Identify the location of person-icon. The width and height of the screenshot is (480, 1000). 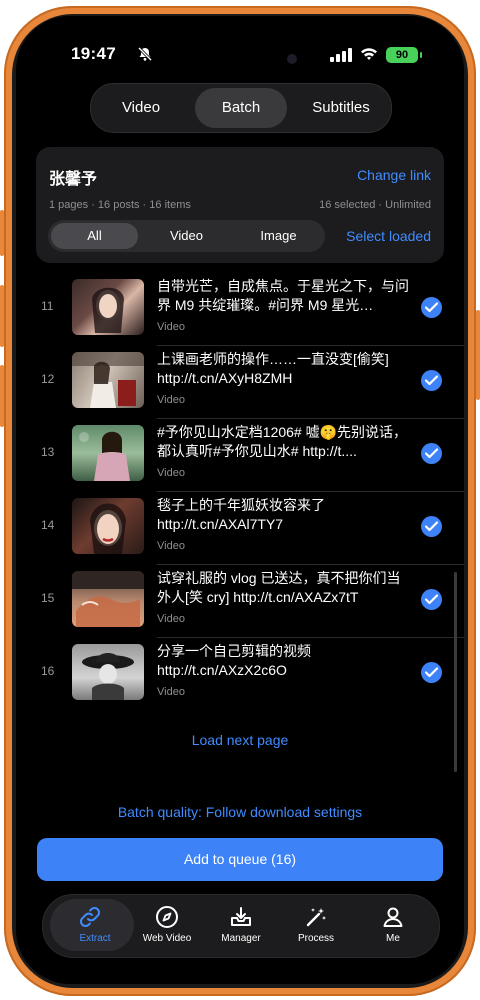
(393, 917).